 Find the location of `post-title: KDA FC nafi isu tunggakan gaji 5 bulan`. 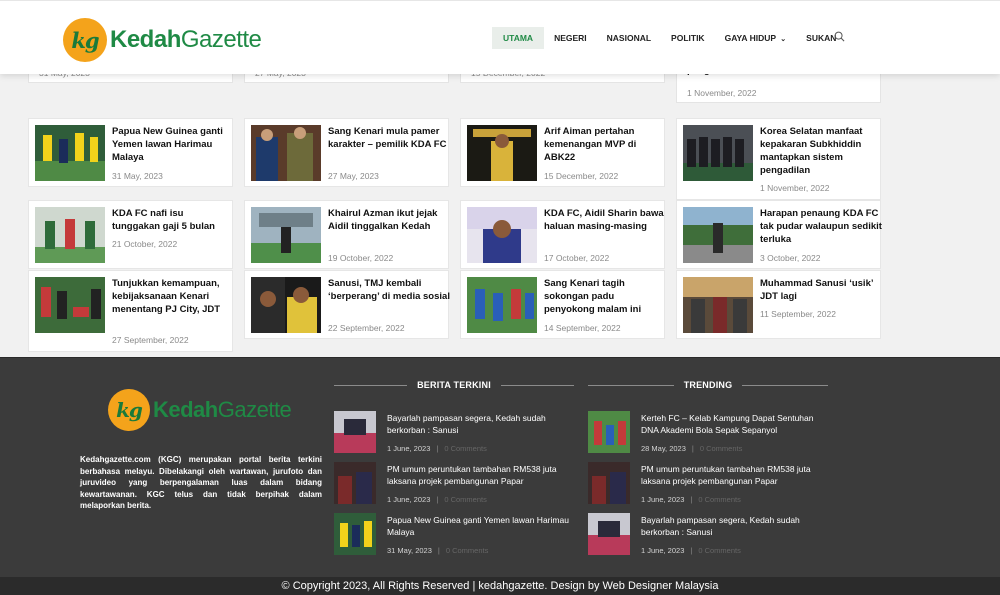

post-title: KDA FC nafi isu tunggakan gaji 5 bulan is located at coordinates (173, 220).